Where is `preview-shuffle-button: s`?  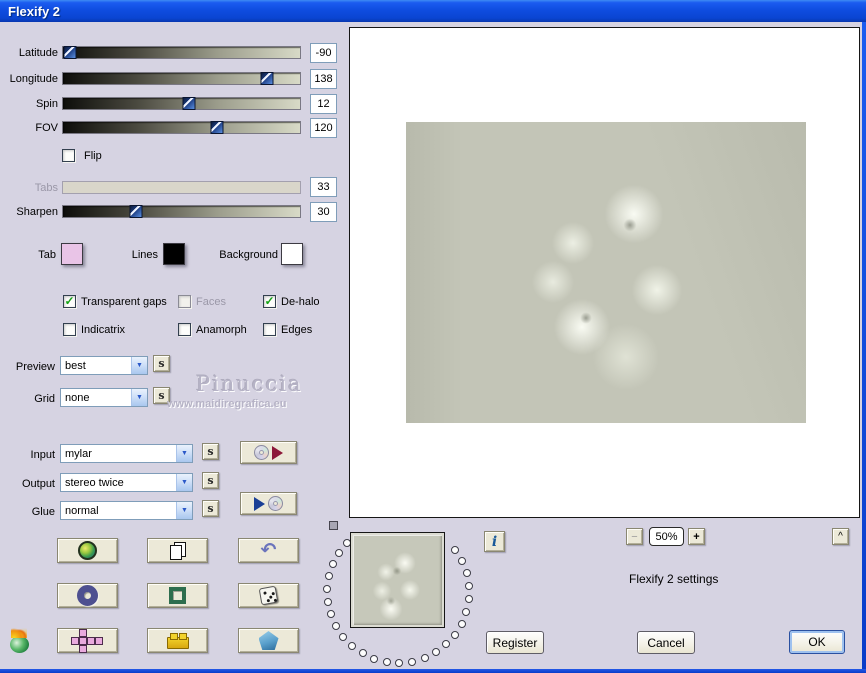
preview-shuffle-button: s is located at coordinates (161, 363).